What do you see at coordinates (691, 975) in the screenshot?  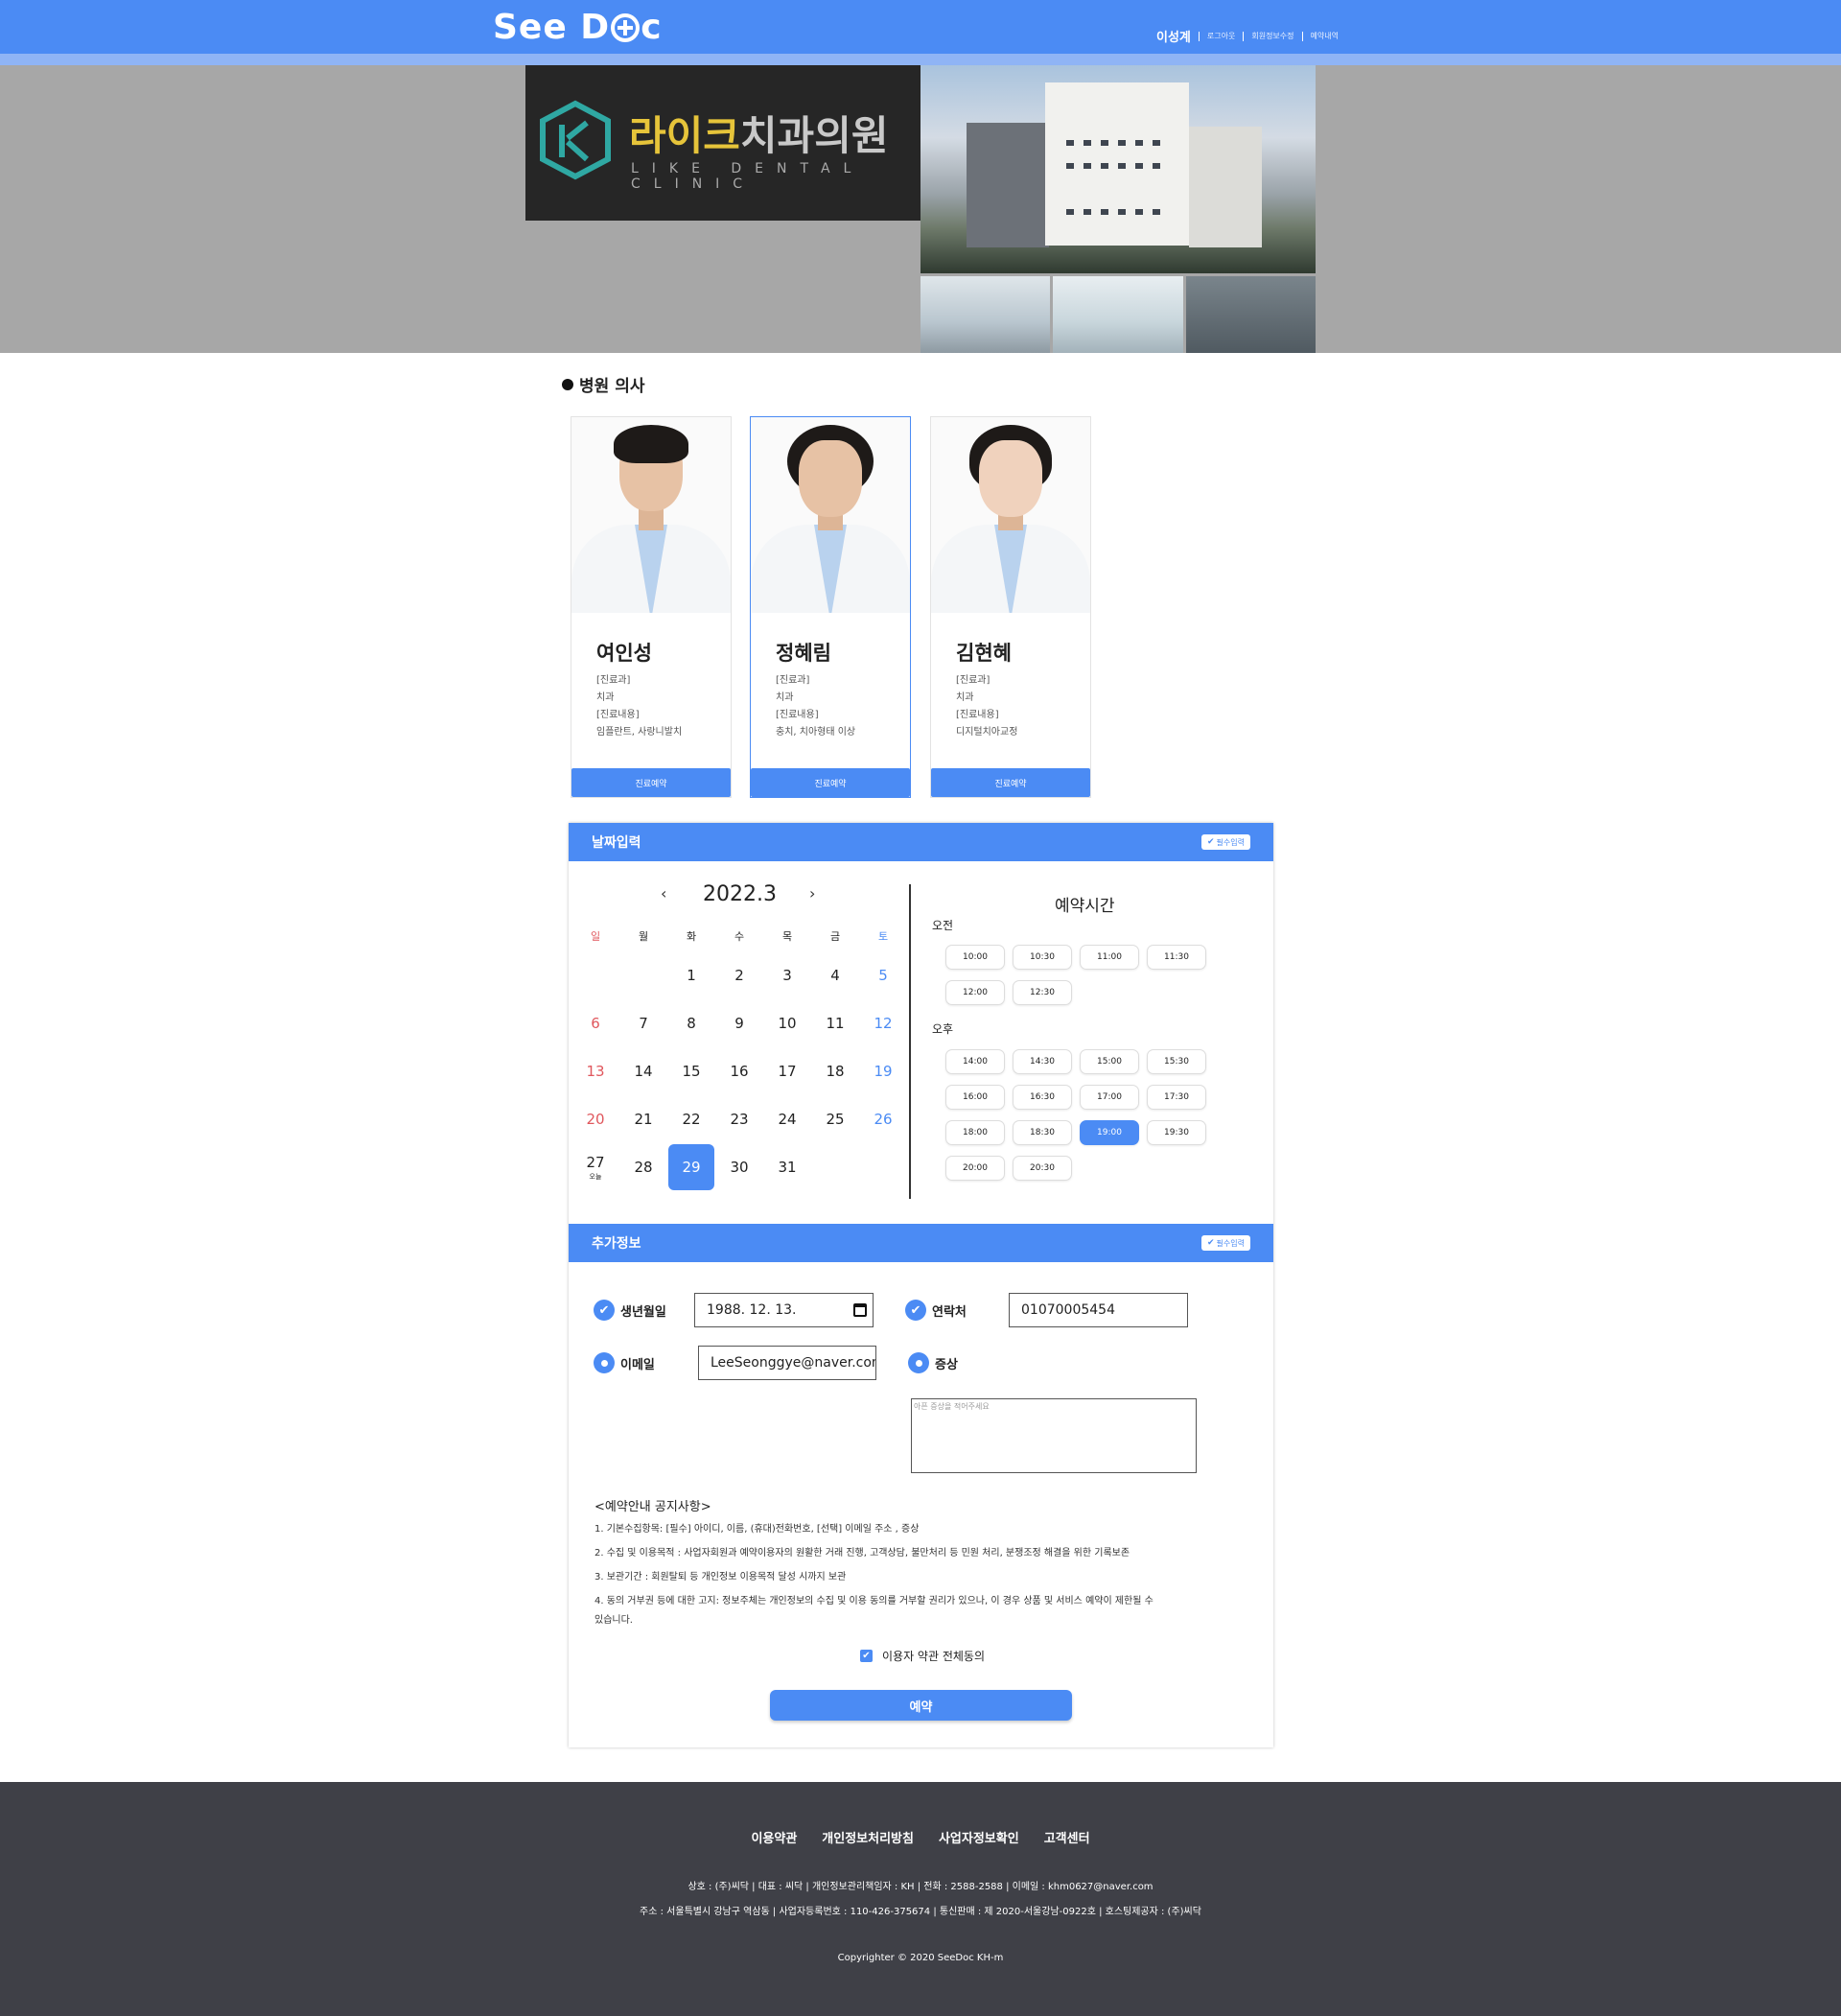 I see `calendar-day: 1` at bounding box center [691, 975].